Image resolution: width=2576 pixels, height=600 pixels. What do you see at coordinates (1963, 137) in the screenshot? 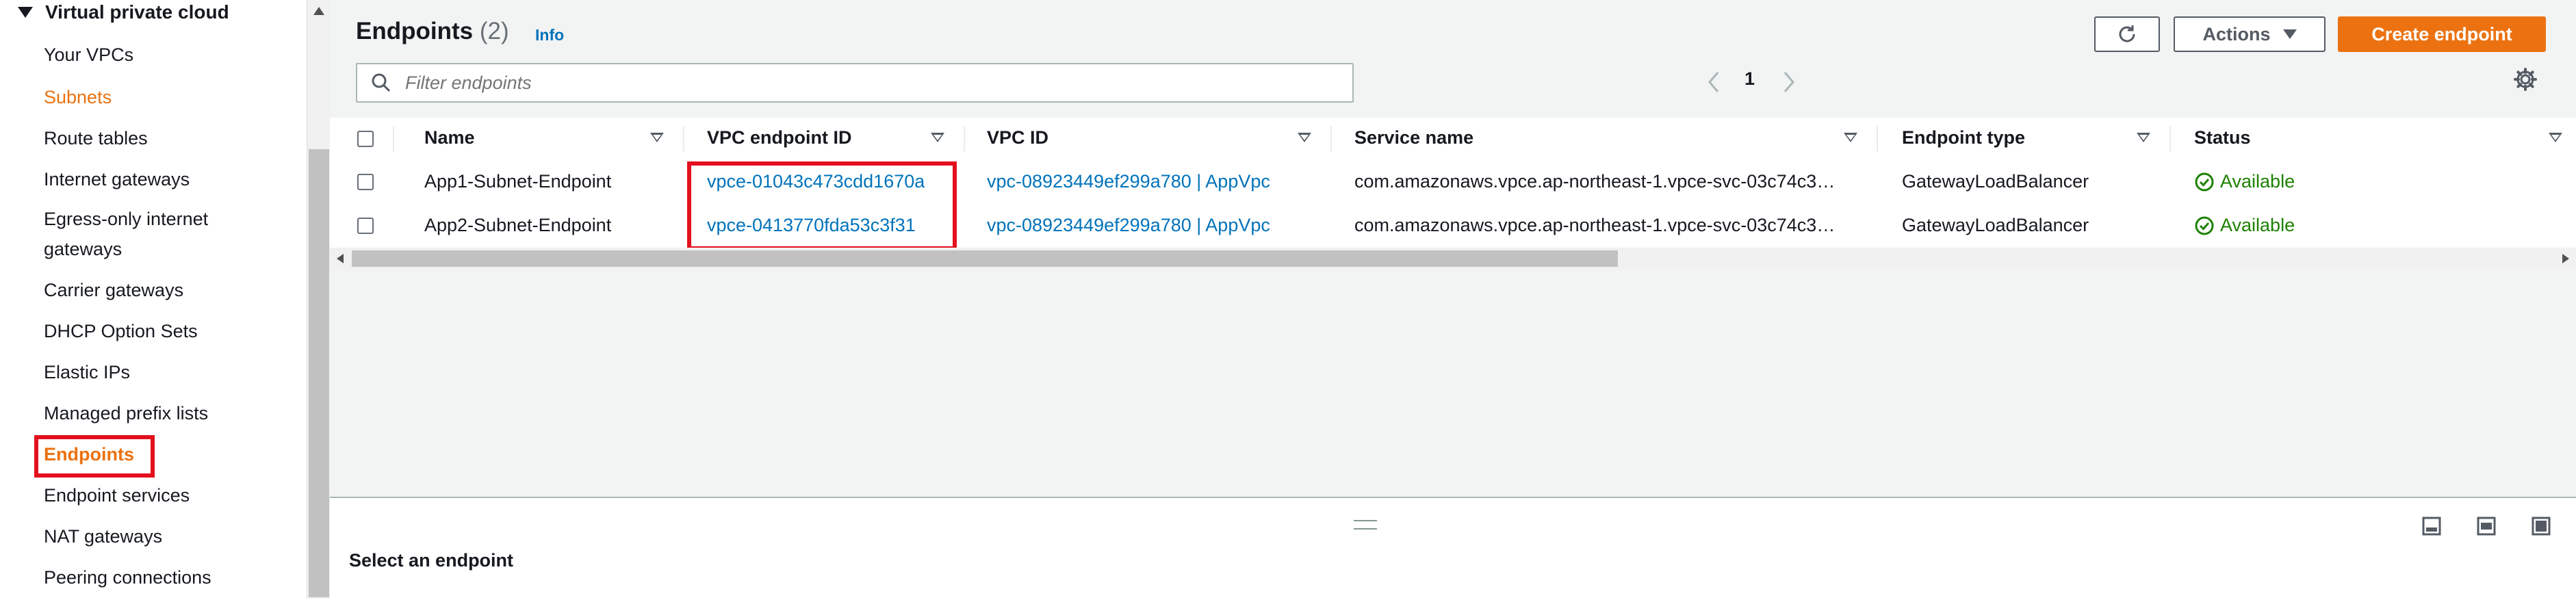
I see `column-header-endpoint-type: Endpoint type` at bounding box center [1963, 137].